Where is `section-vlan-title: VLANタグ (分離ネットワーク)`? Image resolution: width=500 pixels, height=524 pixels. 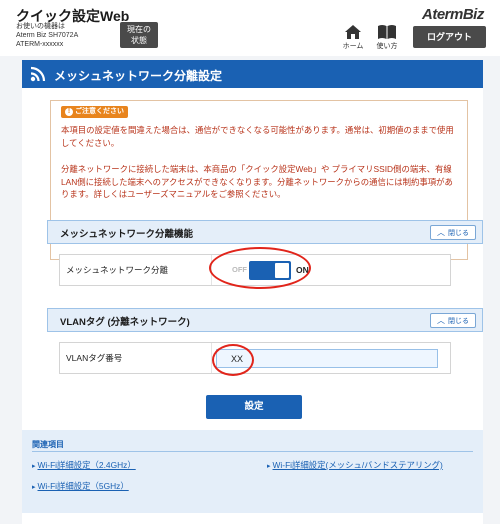 section-vlan-title: VLANタグ (分離ネットワーク) is located at coordinates (125, 322).